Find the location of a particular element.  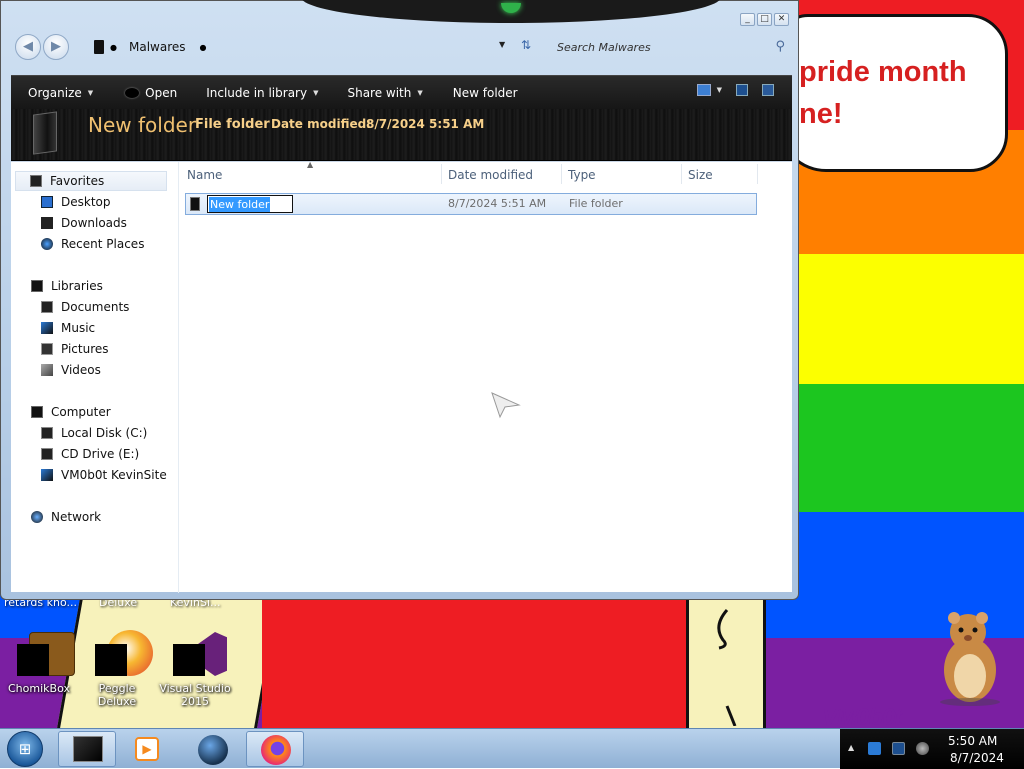

documents-icon is located at coordinates (47, 307).